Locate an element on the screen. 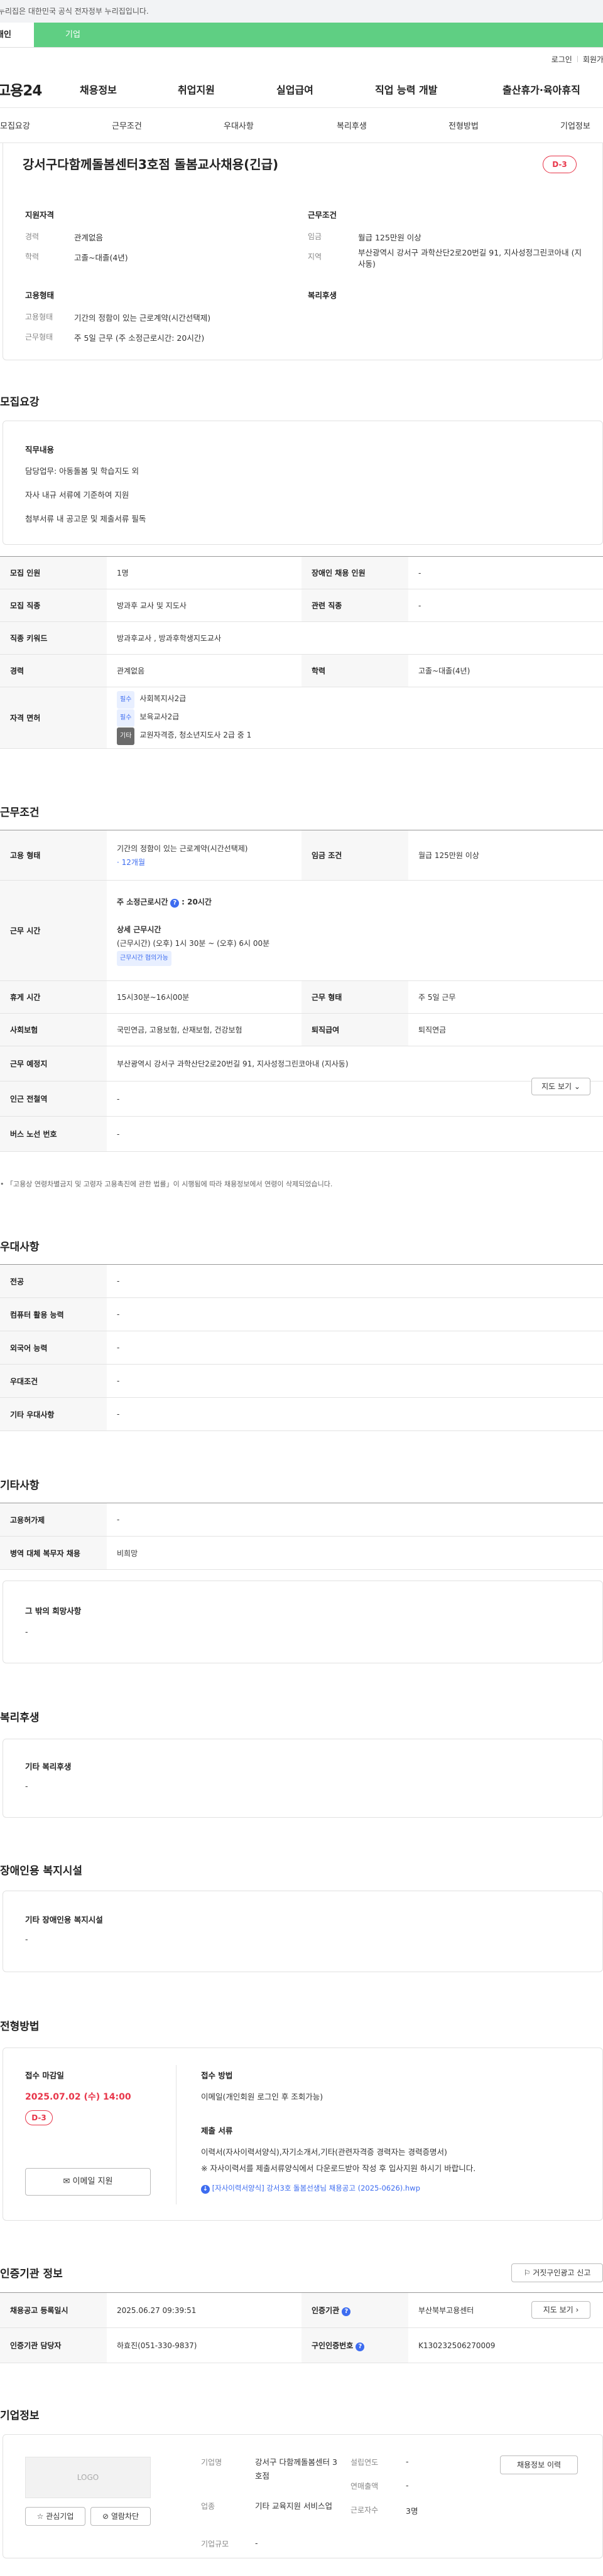 The image size is (603, 2576). gov-notice-bar: 이 누리집은 대한민국 공식 전자정부 누리집입니다. is located at coordinates (301, 11).